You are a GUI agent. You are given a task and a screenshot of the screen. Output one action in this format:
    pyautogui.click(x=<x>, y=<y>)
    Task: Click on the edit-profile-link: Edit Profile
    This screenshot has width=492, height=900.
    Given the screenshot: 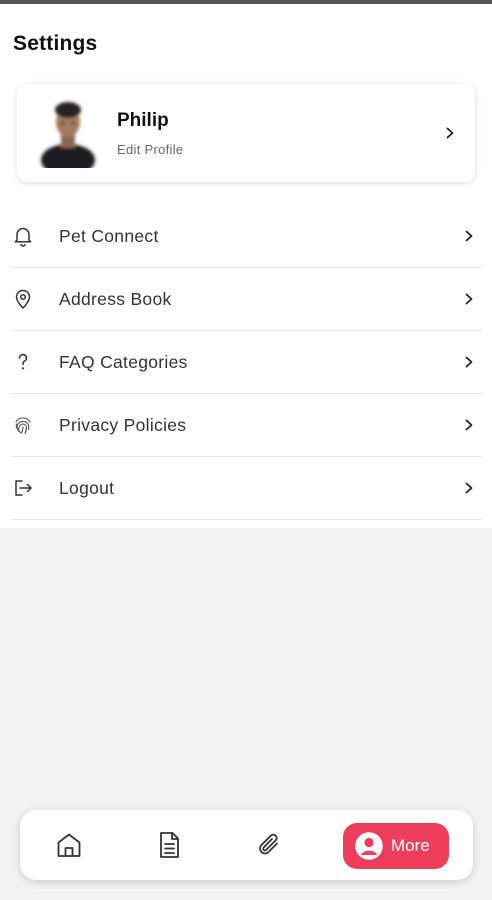 What is the action you would take?
    pyautogui.click(x=150, y=149)
    